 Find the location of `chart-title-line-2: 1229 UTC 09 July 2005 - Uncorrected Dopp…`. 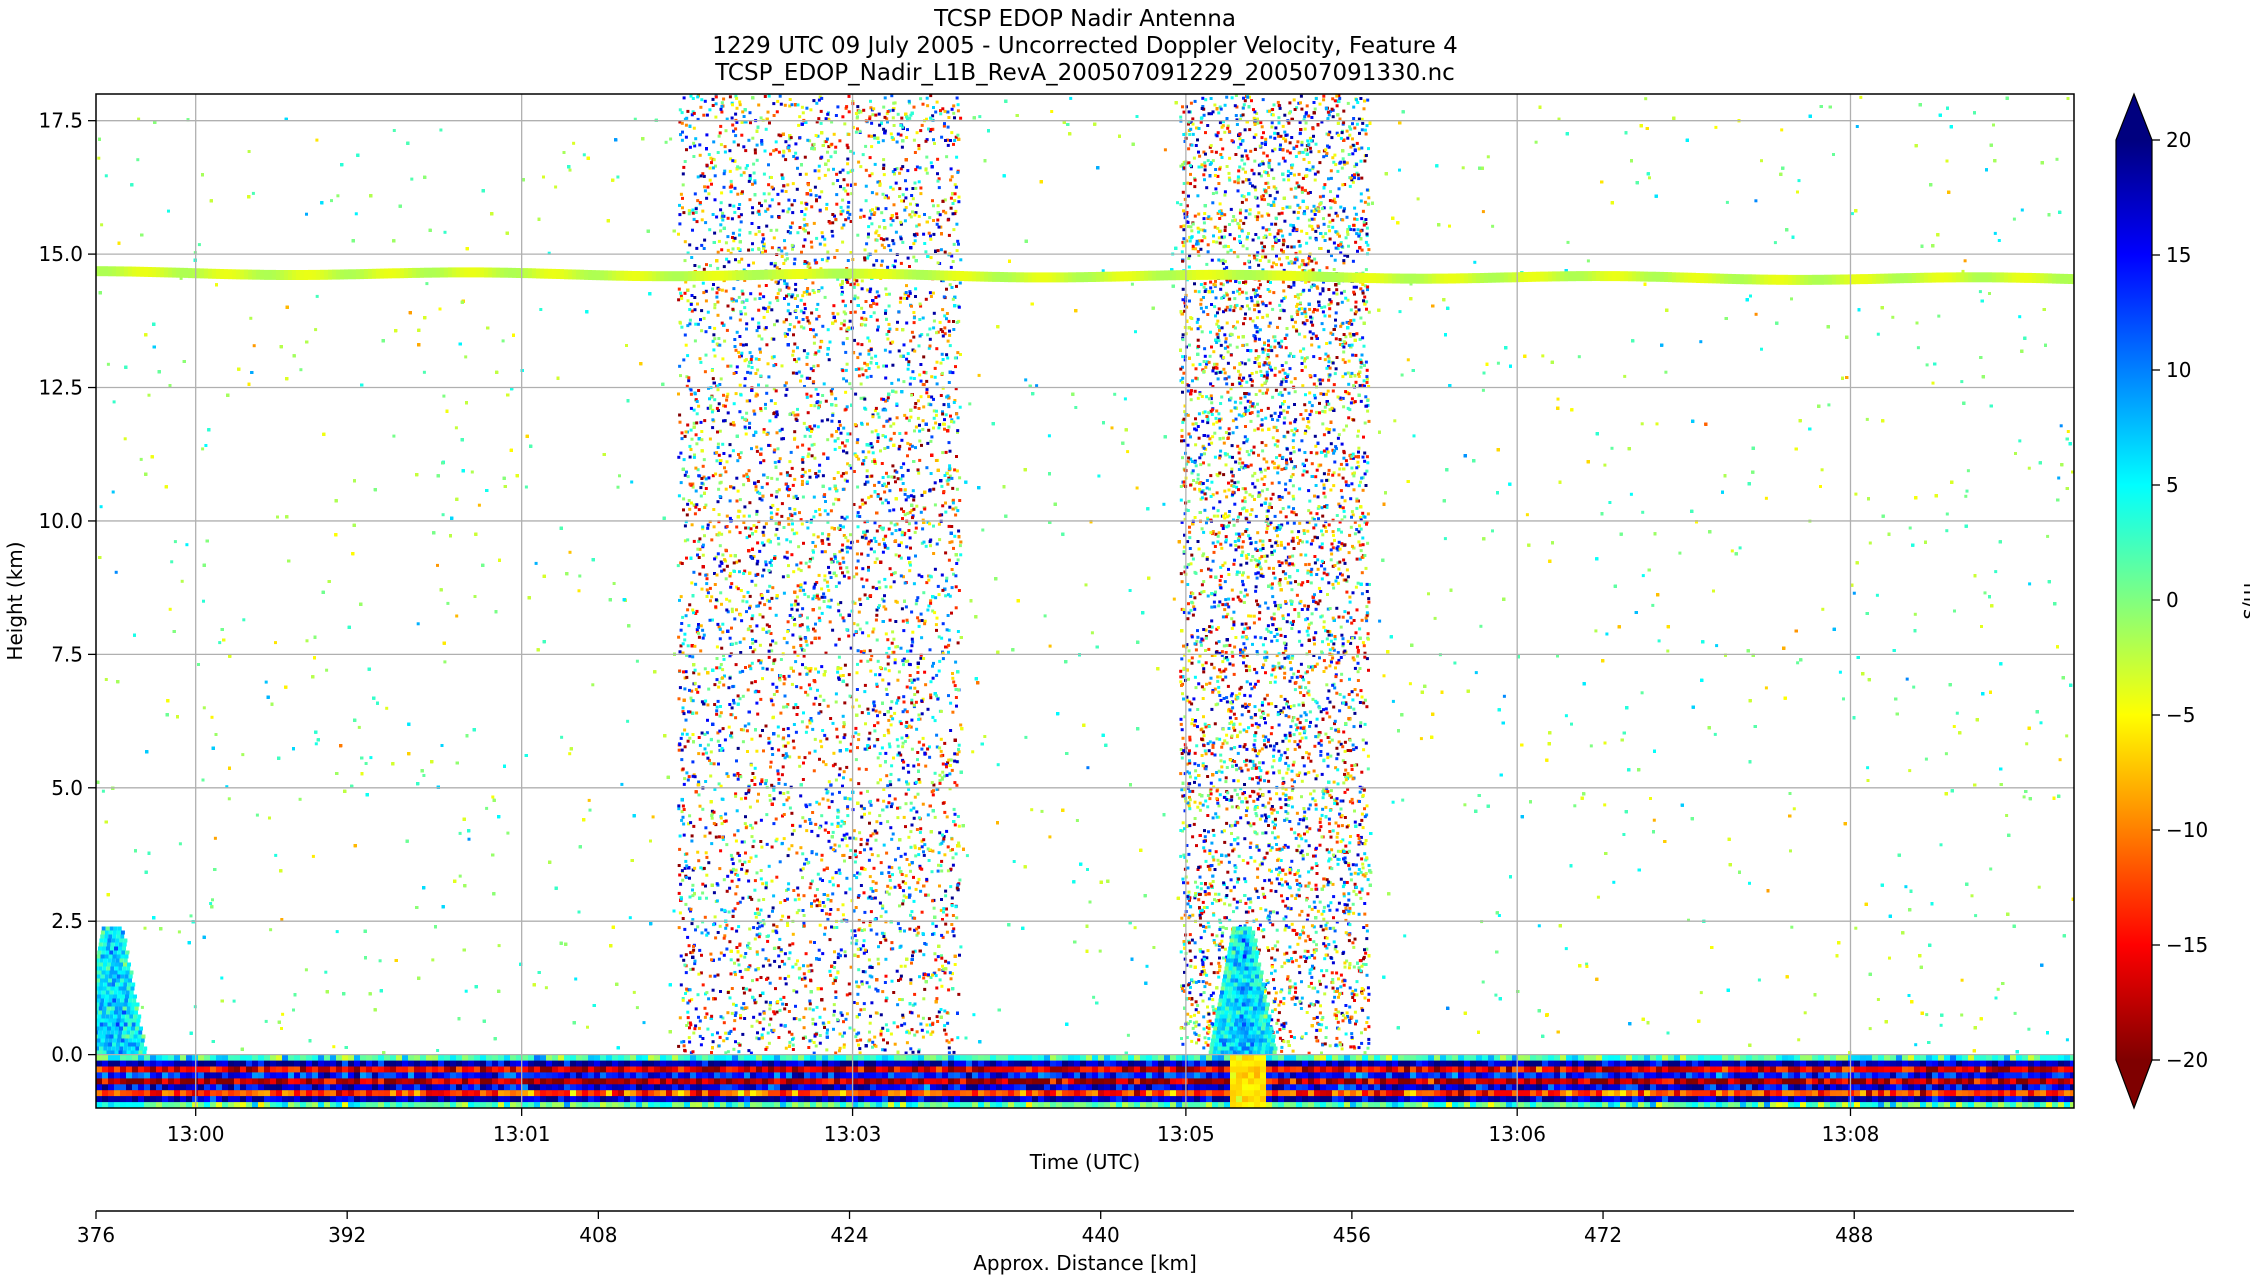

chart-title-line-2: 1229 UTC 09 July 2005 - Uncorrected Dopp… is located at coordinates (1084, 46).